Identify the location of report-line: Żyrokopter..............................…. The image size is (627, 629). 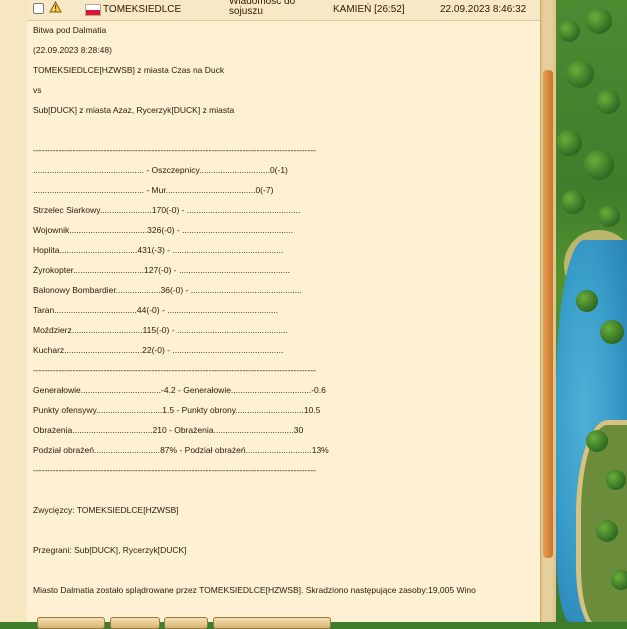
(161, 270).